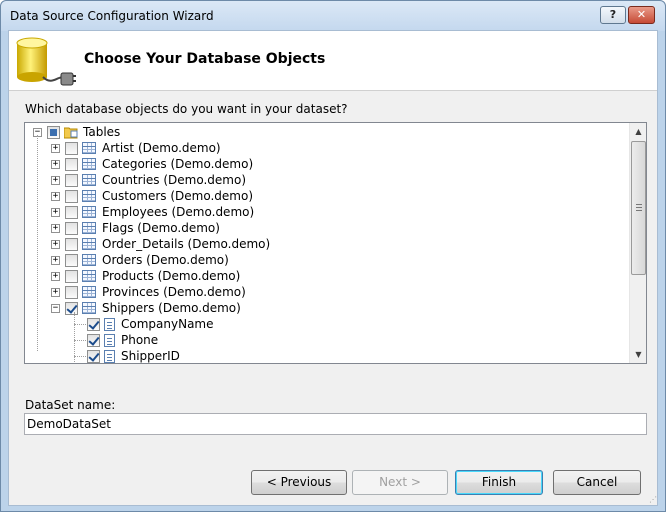  I want to click on tree-node-tables: − Tables, so click(76, 132).